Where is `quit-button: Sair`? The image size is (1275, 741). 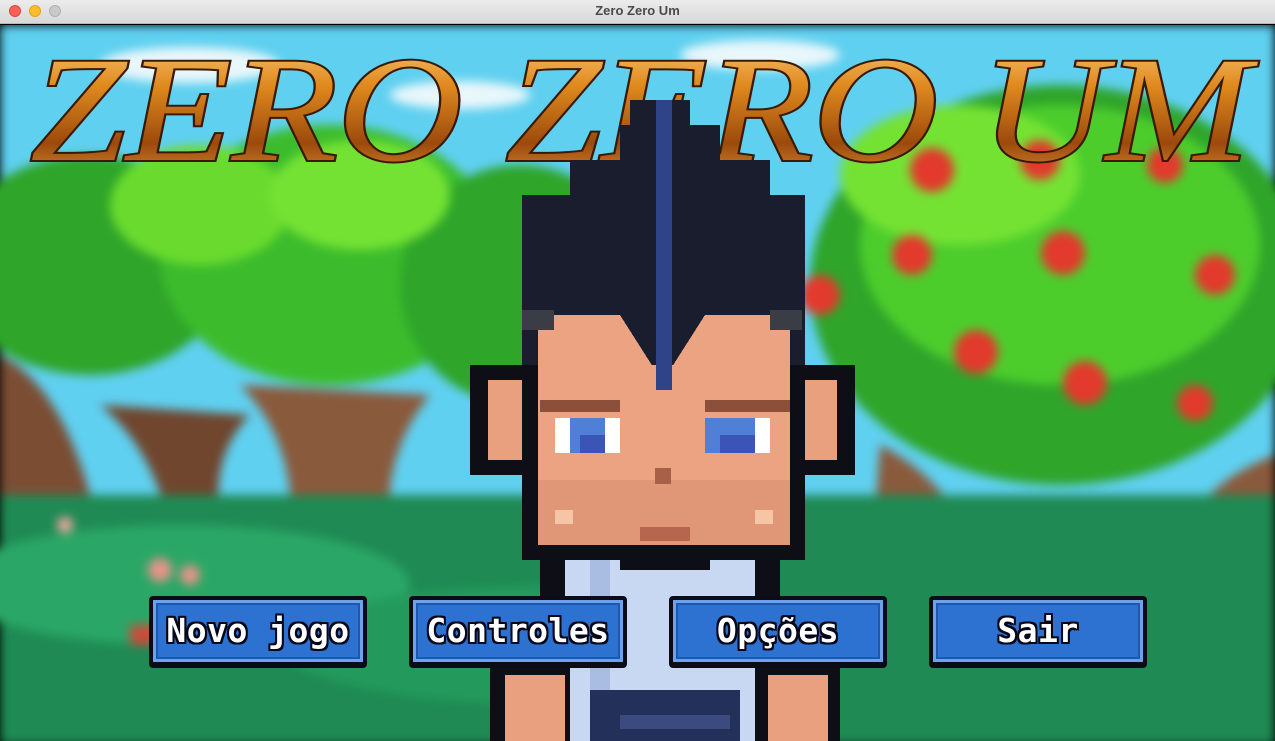
quit-button: Sair is located at coordinates (1038, 631).